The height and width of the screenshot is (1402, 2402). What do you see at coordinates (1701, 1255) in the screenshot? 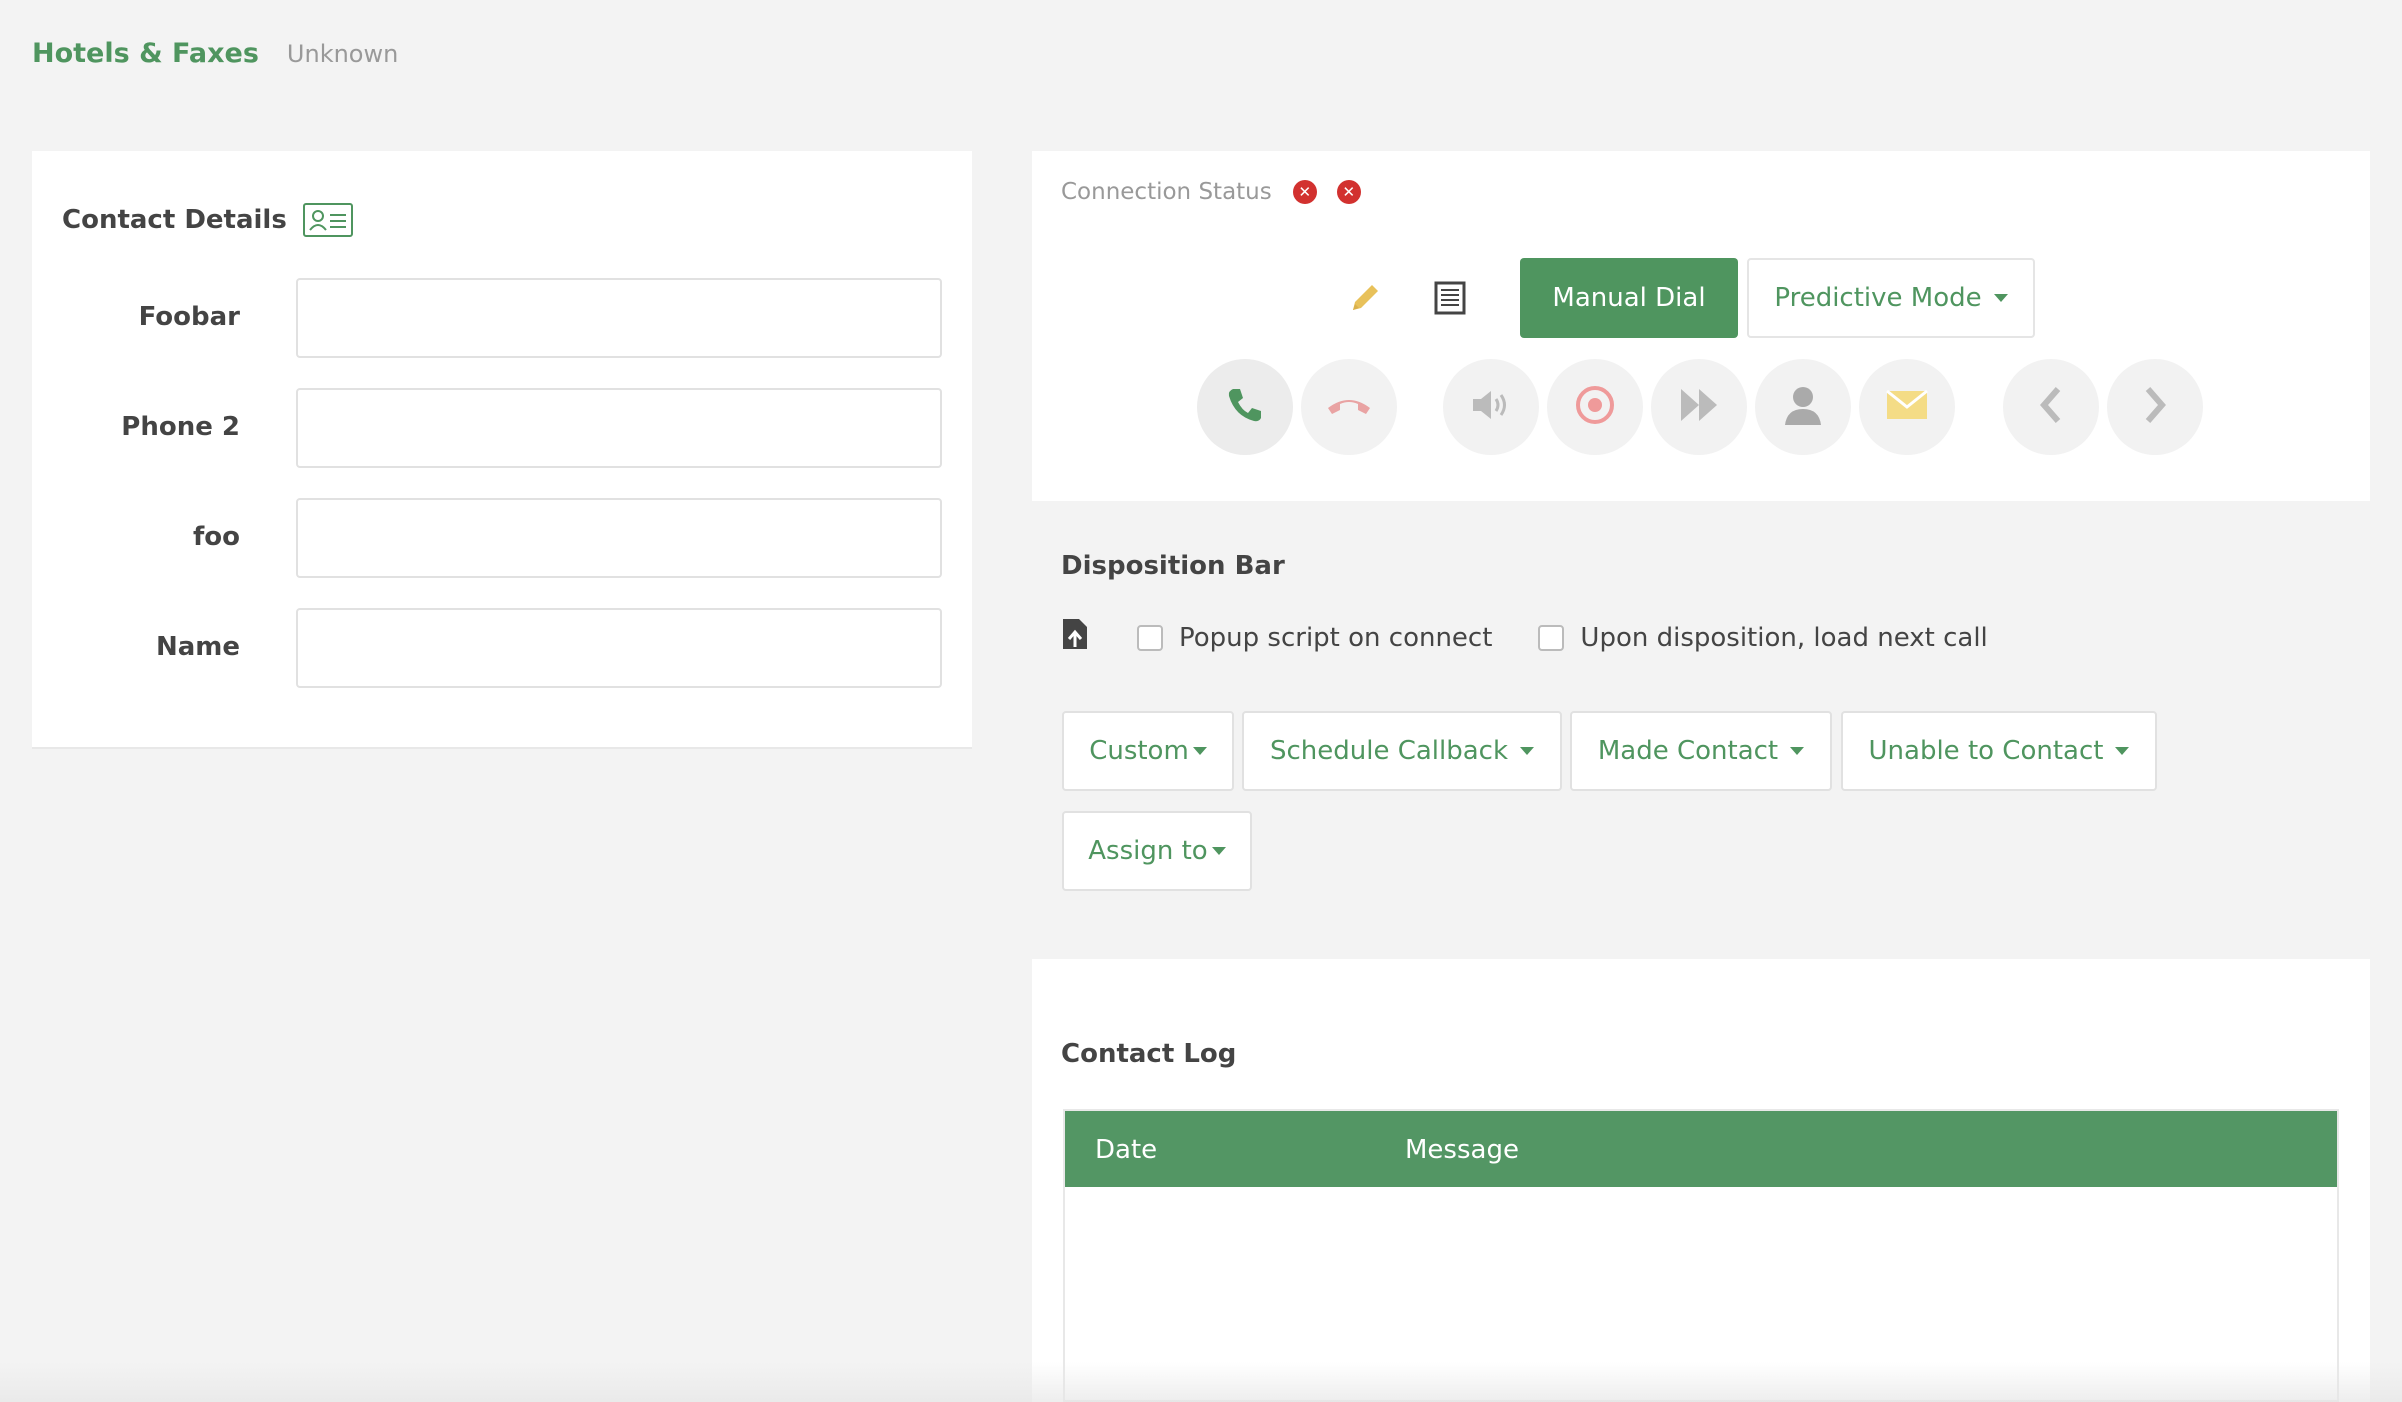
I see `contact-log-table: Date Message` at bounding box center [1701, 1255].